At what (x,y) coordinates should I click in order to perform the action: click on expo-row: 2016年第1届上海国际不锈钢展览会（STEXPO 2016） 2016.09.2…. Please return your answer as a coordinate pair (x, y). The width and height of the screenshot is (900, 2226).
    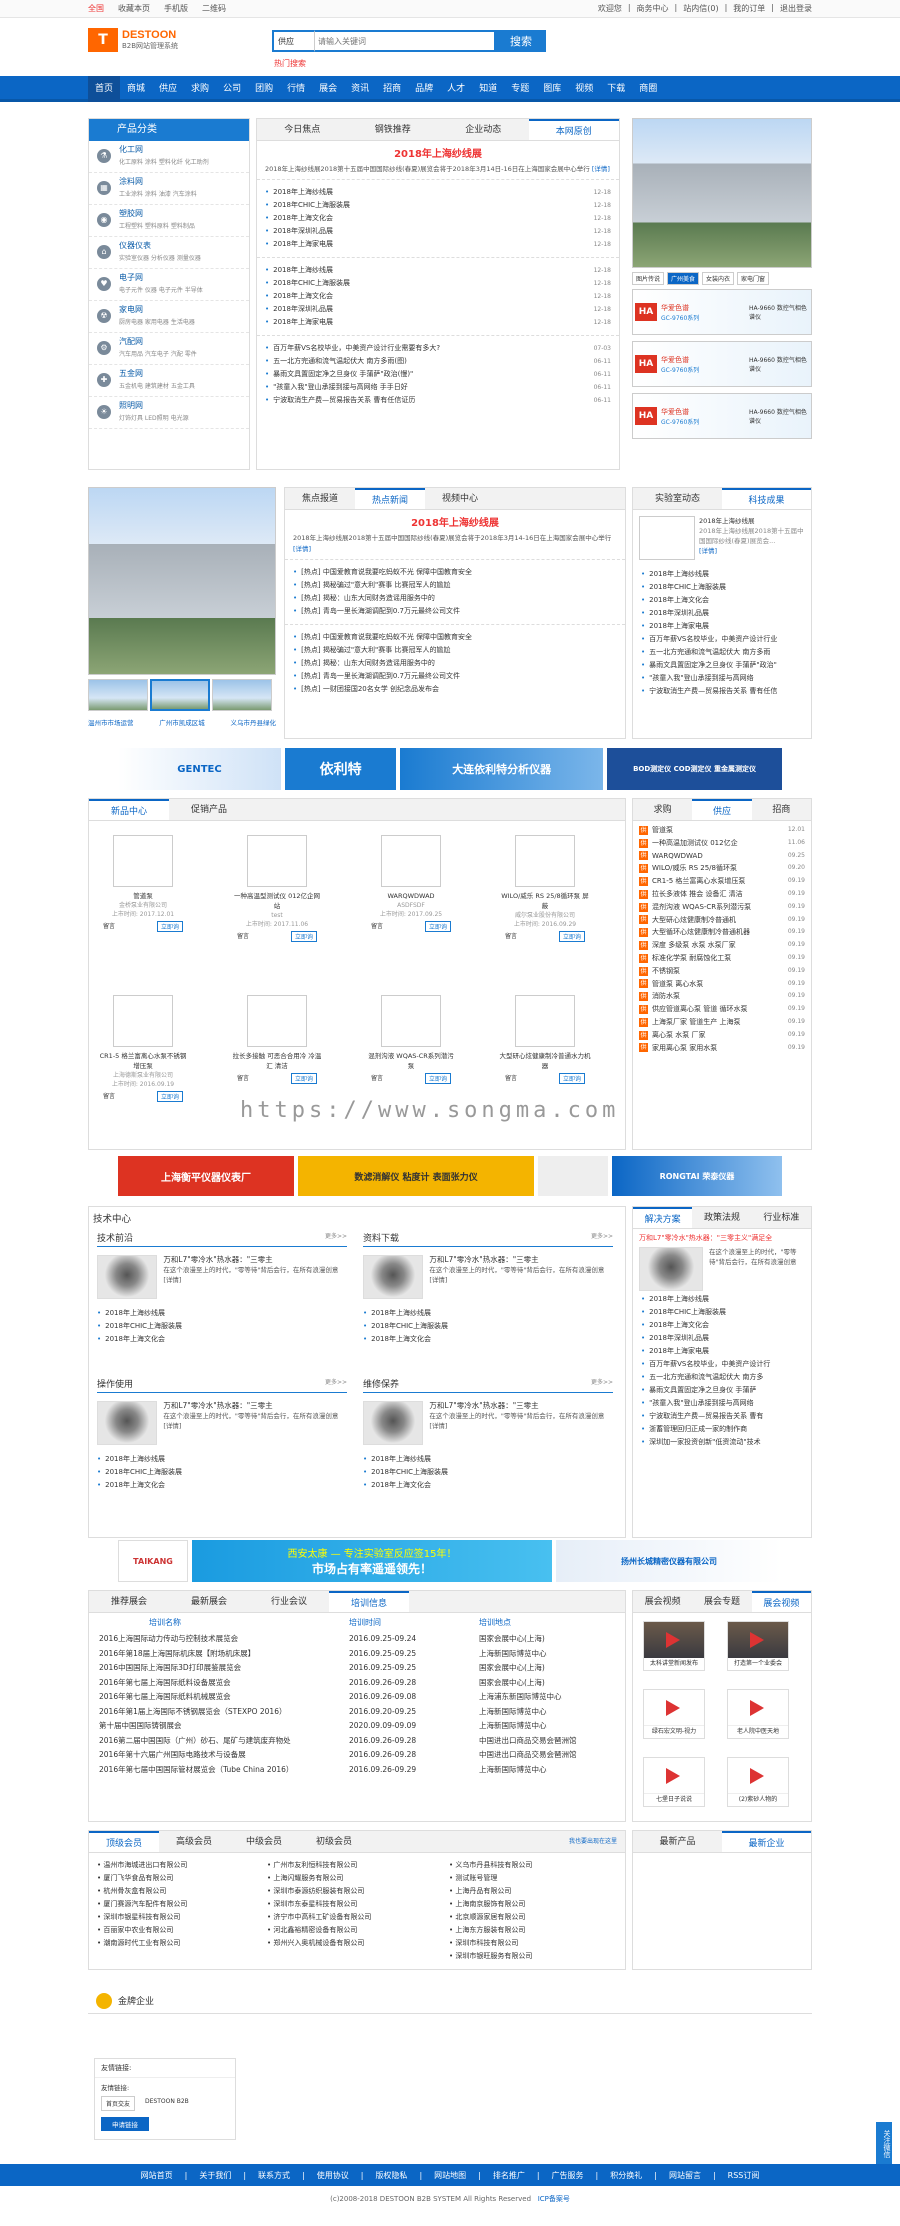
    Looking at the image, I should click on (357, 1712).